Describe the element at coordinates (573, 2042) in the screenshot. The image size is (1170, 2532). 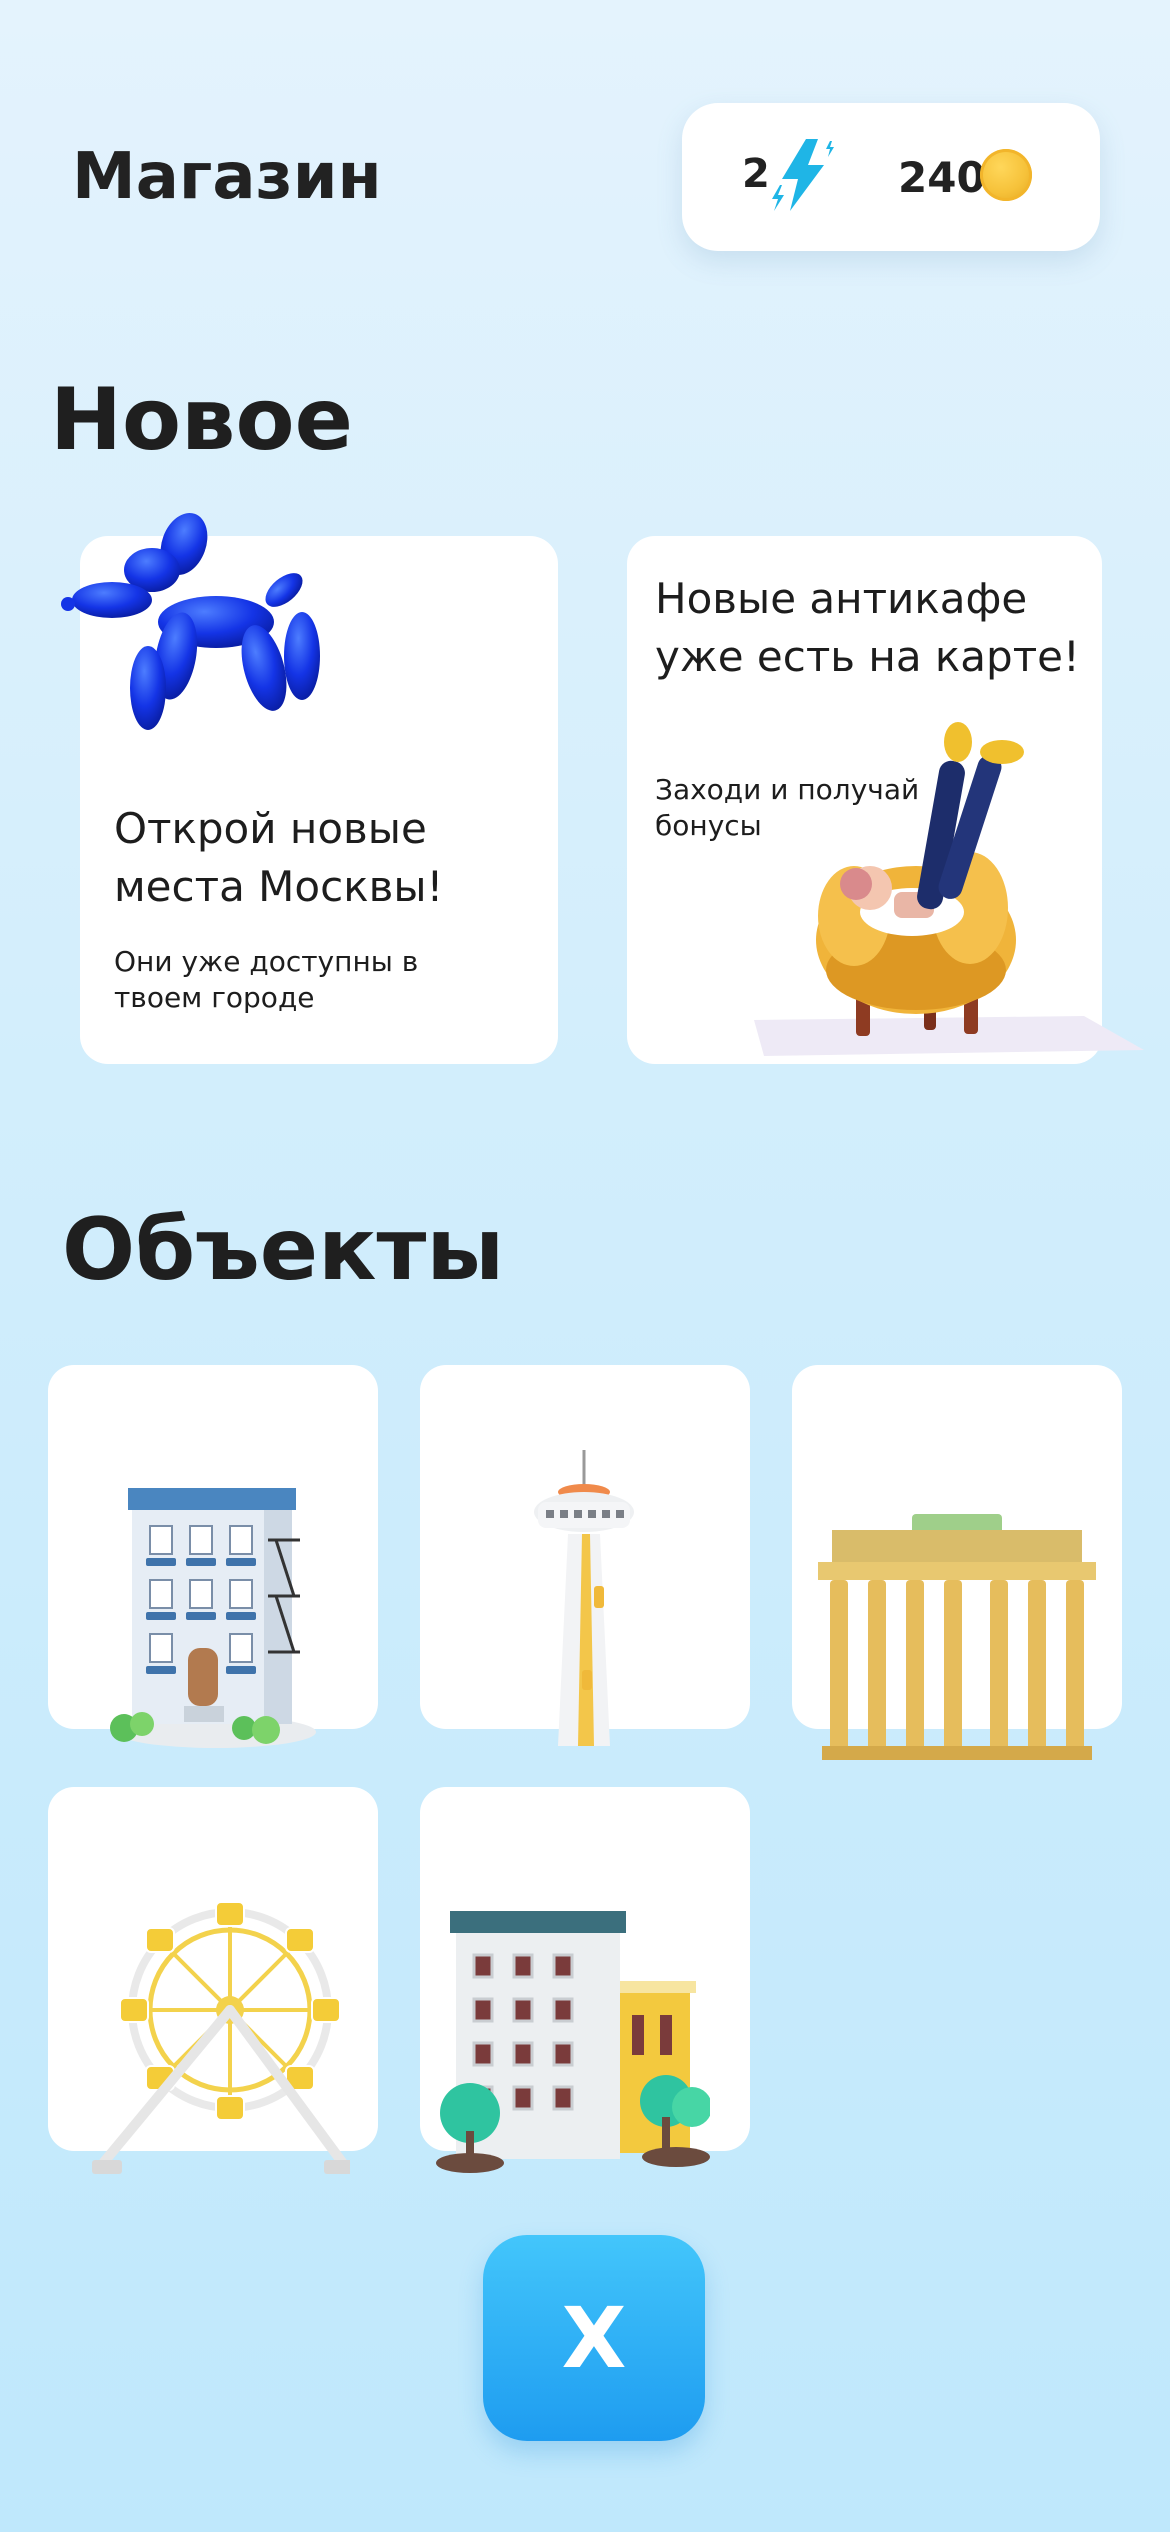
I see `city-houses-icon` at that location.